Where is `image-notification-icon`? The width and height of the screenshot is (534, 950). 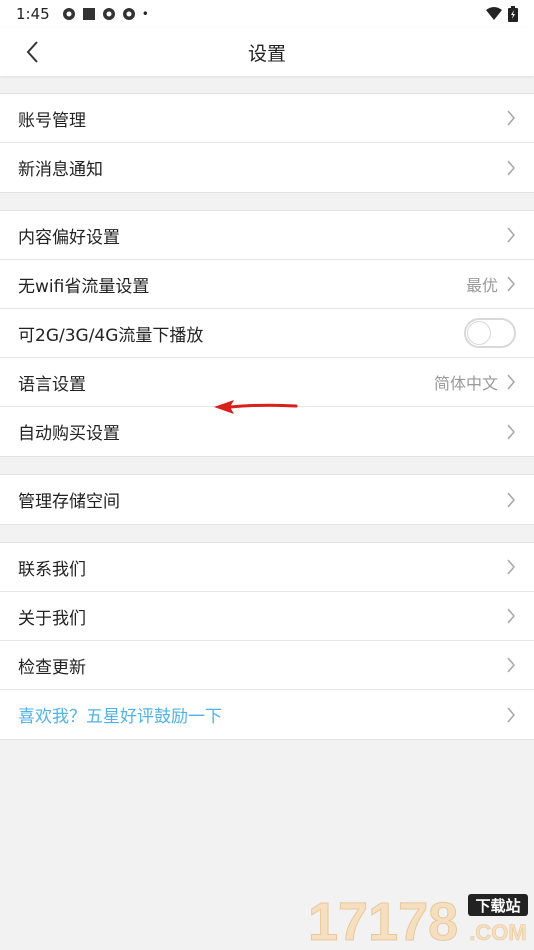 image-notification-icon is located at coordinates (88, 14).